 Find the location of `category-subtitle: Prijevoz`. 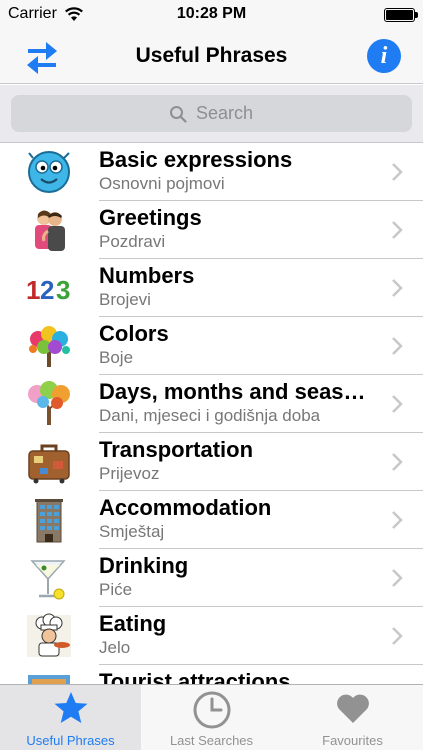

category-subtitle: Prijevoz is located at coordinates (129, 473).